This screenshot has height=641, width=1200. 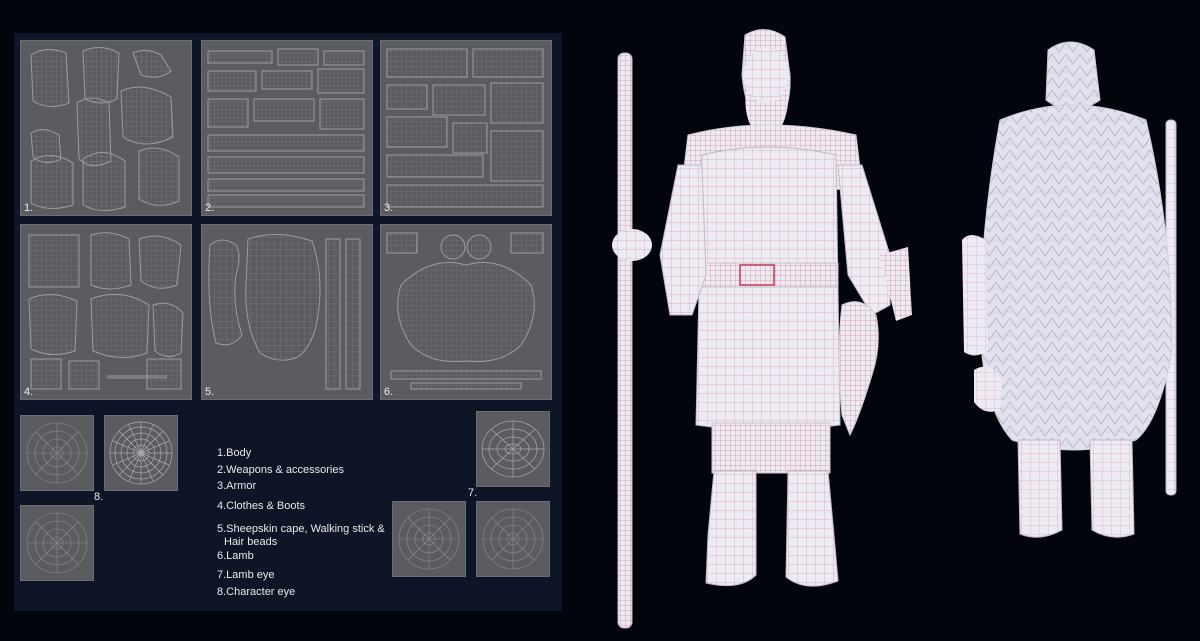 I want to click on uv-label-4: 4., so click(x=29, y=392).